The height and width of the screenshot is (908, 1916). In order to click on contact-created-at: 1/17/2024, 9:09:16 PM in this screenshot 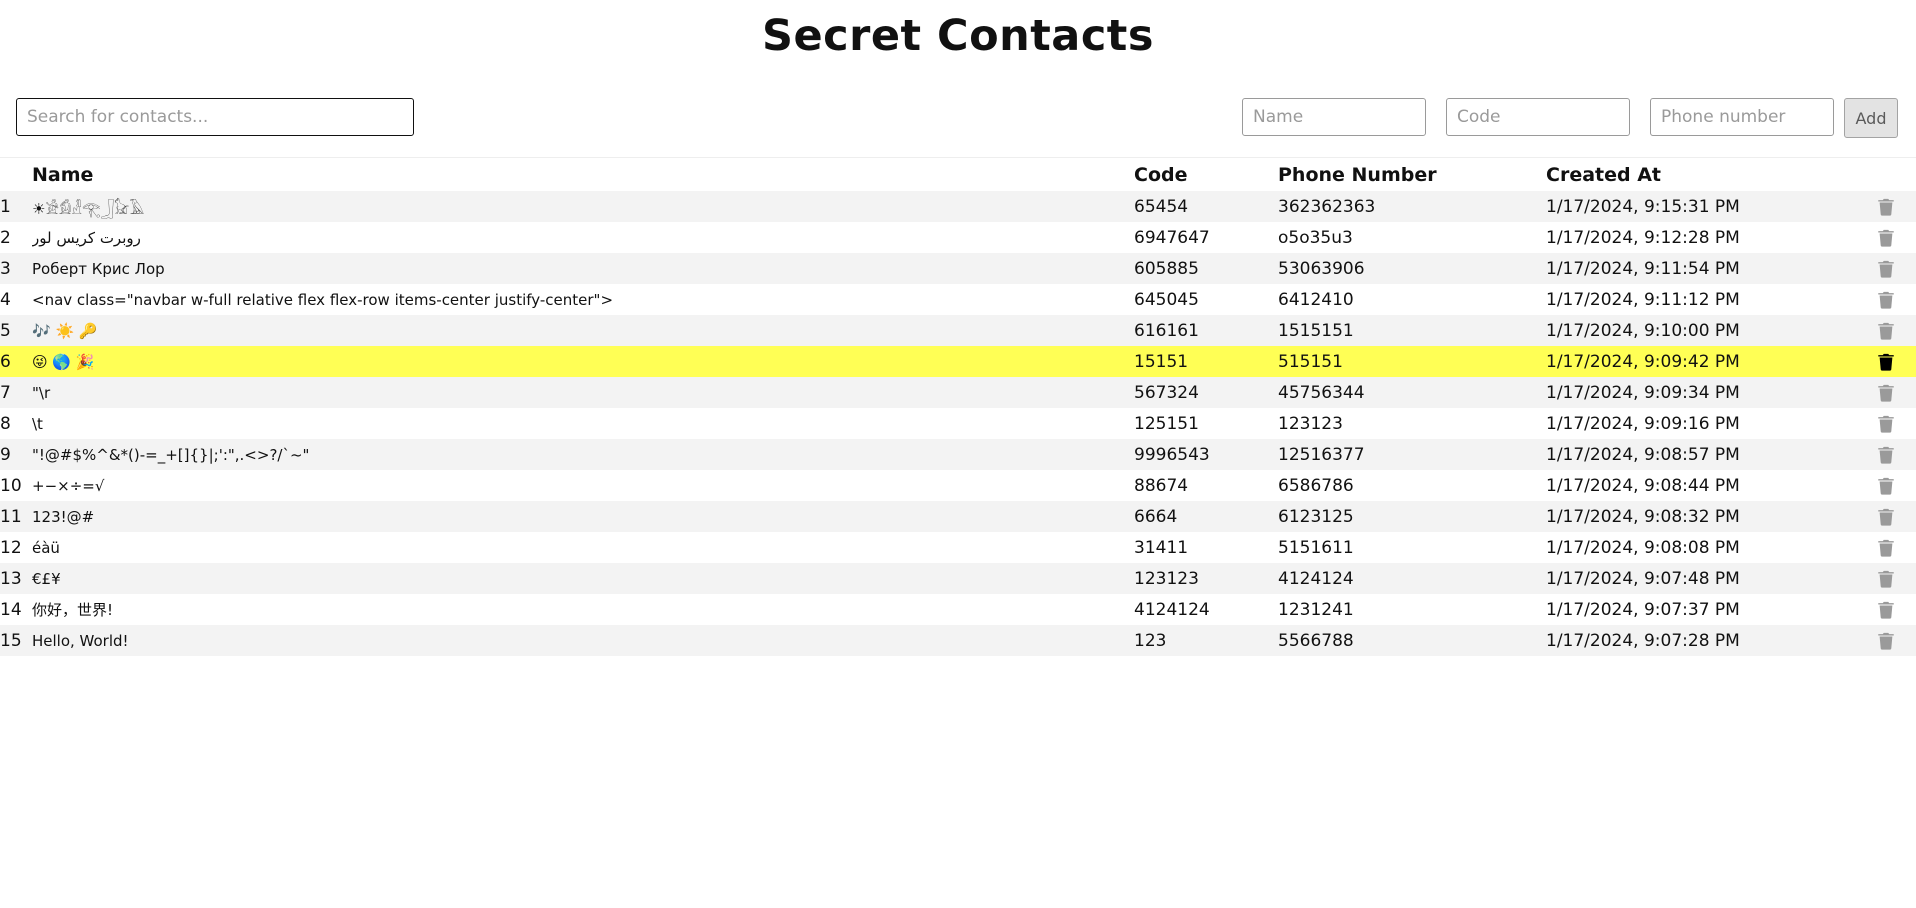, I will do `click(1643, 423)`.